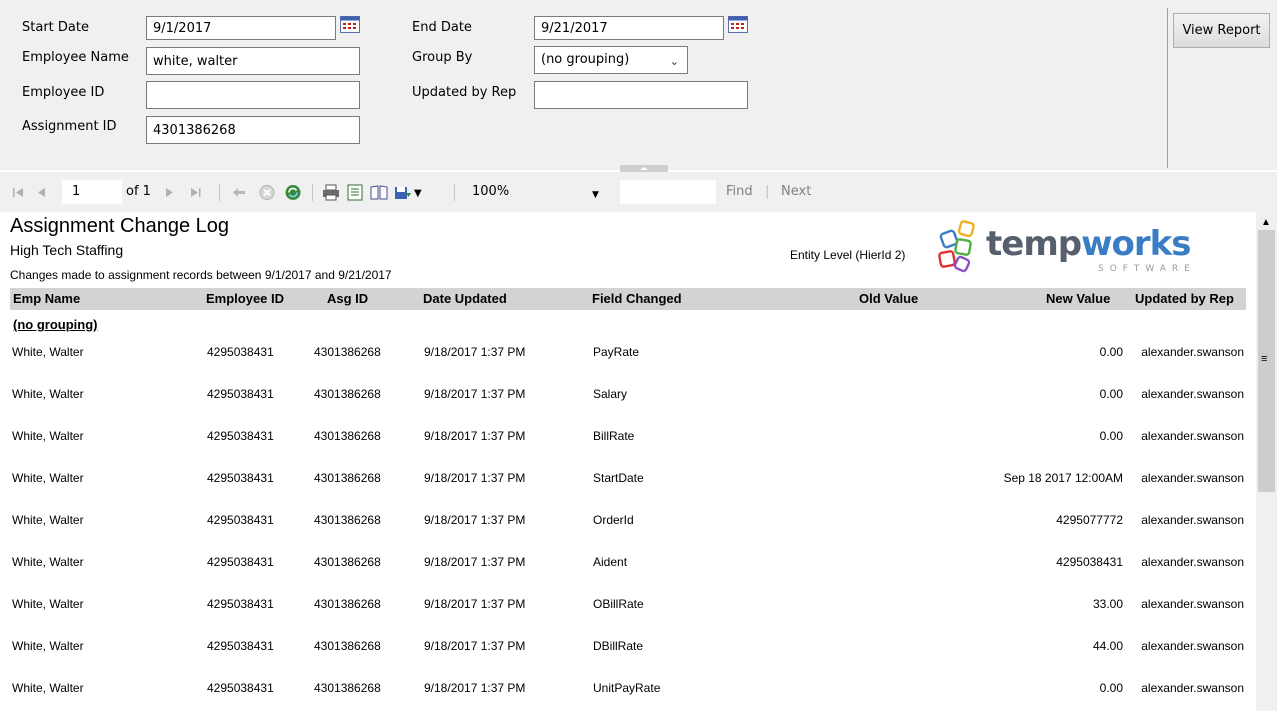  I want to click on employee-name-label: Employee Name, so click(75, 57).